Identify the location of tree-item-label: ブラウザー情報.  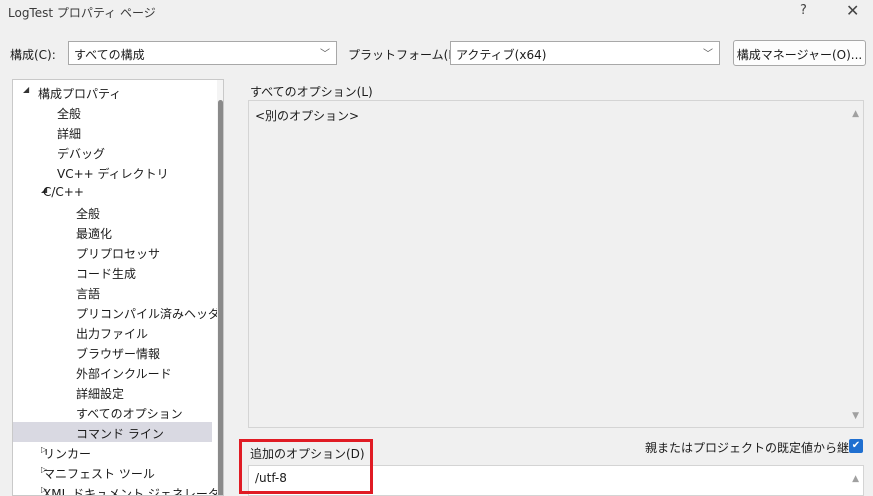
(118, 354).